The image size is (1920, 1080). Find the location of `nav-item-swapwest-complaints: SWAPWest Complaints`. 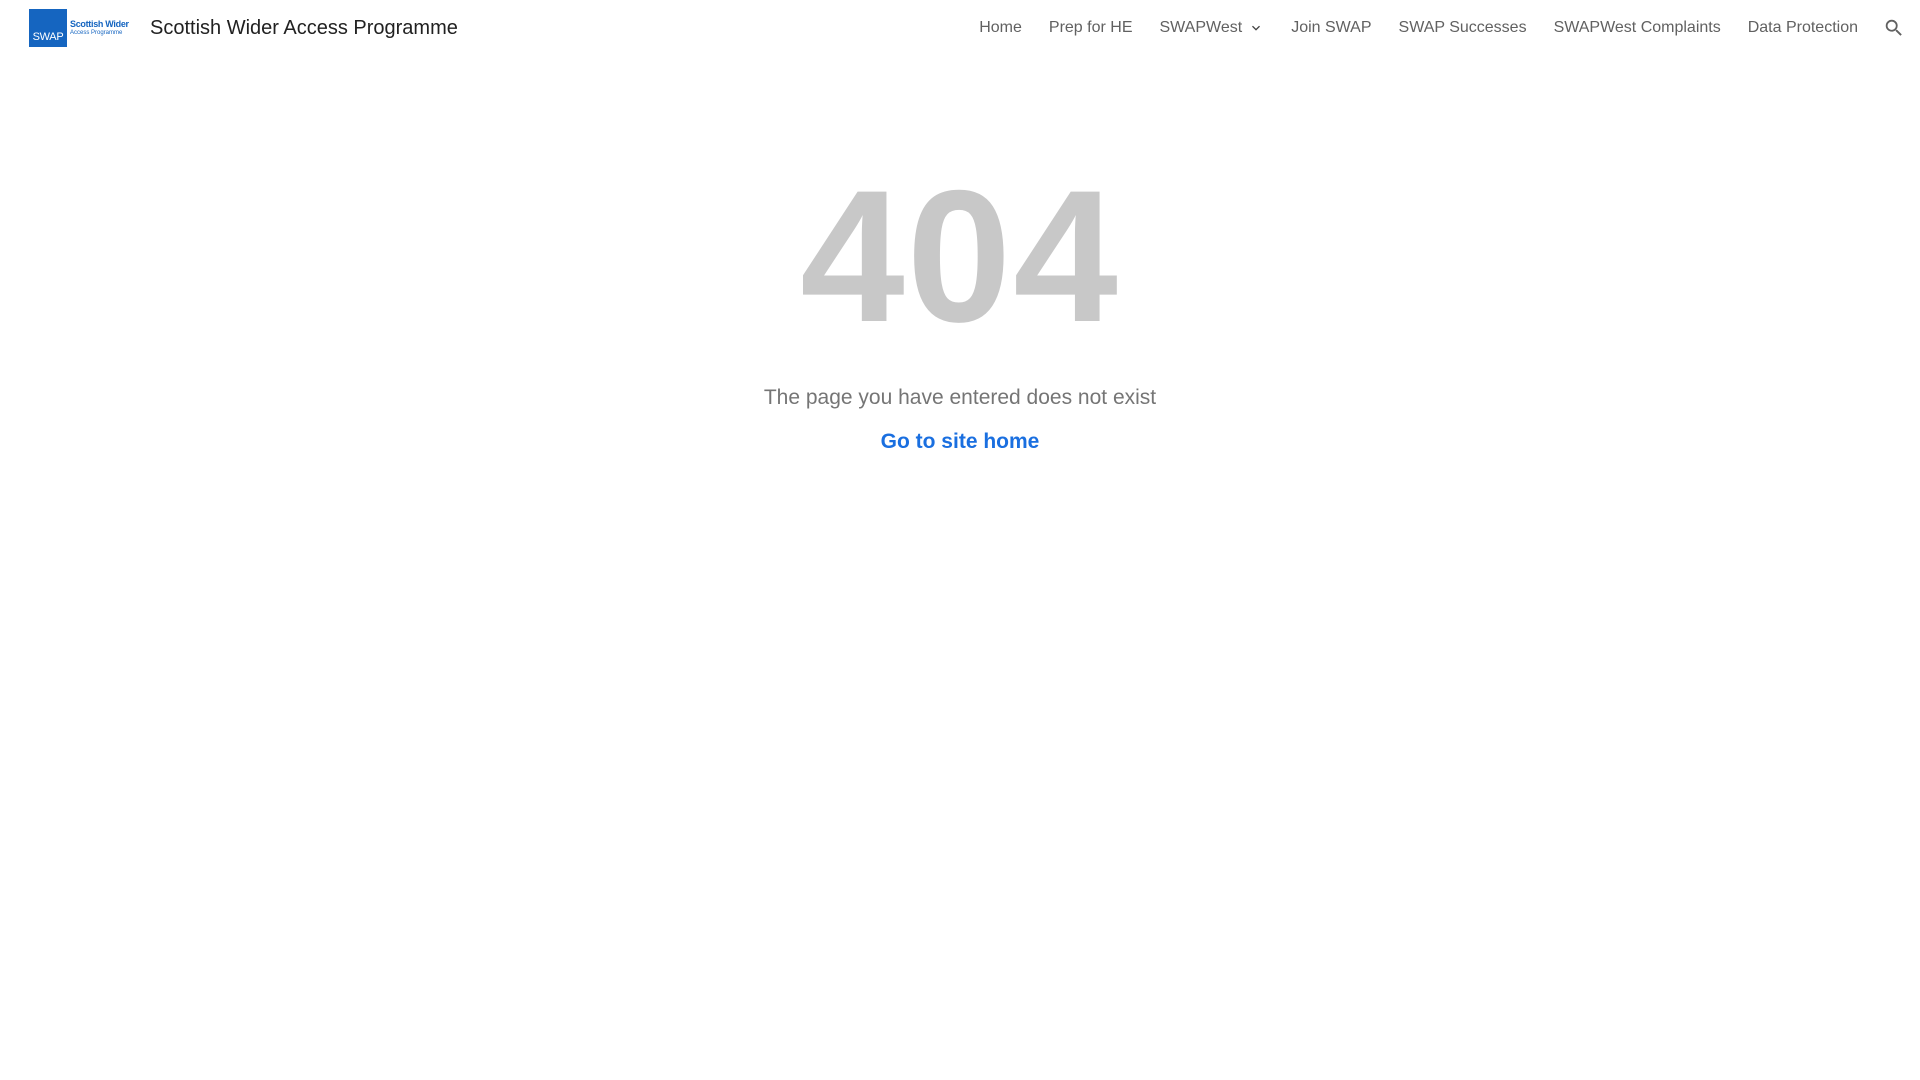

nav-item-swapwest-complaints: SWAPWest Complaints is located at coordinates (1637, 28).